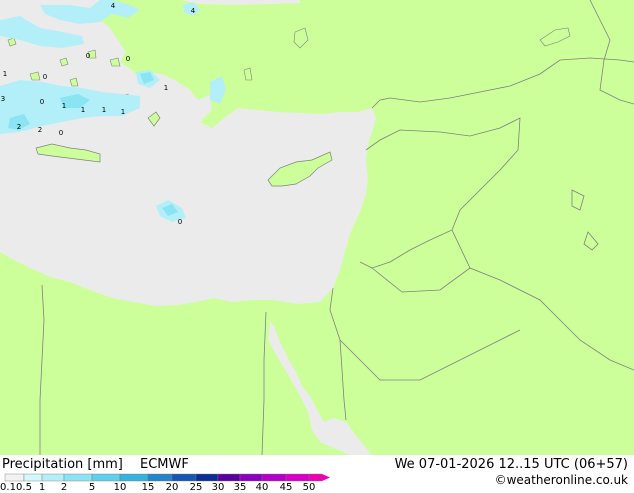 This screenshot has height=493, width=634. I want to click on legend-tick-label: 1, so click(42, 487).